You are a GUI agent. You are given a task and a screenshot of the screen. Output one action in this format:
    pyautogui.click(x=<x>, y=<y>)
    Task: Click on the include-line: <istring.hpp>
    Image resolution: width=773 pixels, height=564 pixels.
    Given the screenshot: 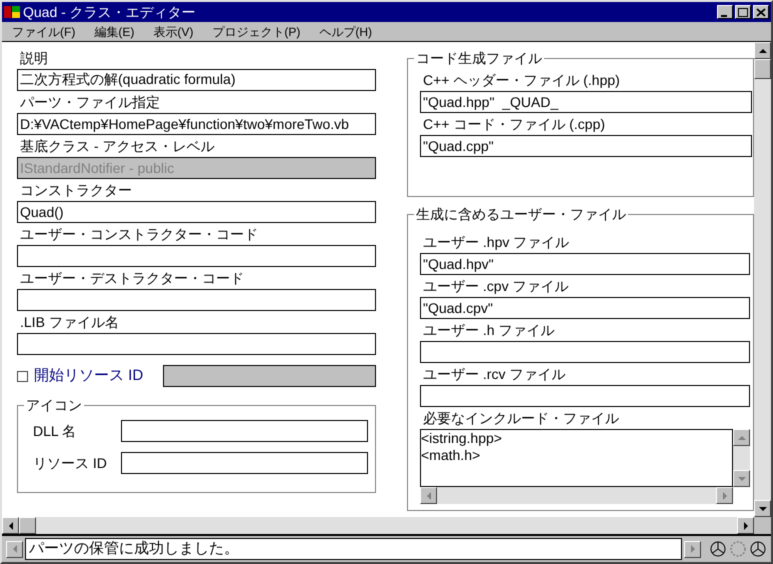 What is the action you would take?
    pyautogui.click(x=462, y=438)
    